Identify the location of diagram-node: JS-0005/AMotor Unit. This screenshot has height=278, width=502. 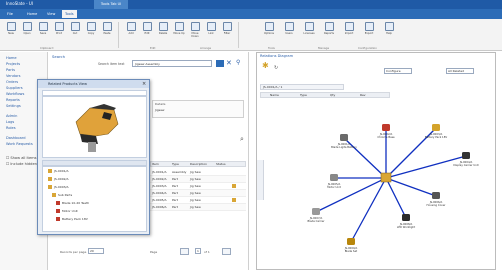
(334, 181).